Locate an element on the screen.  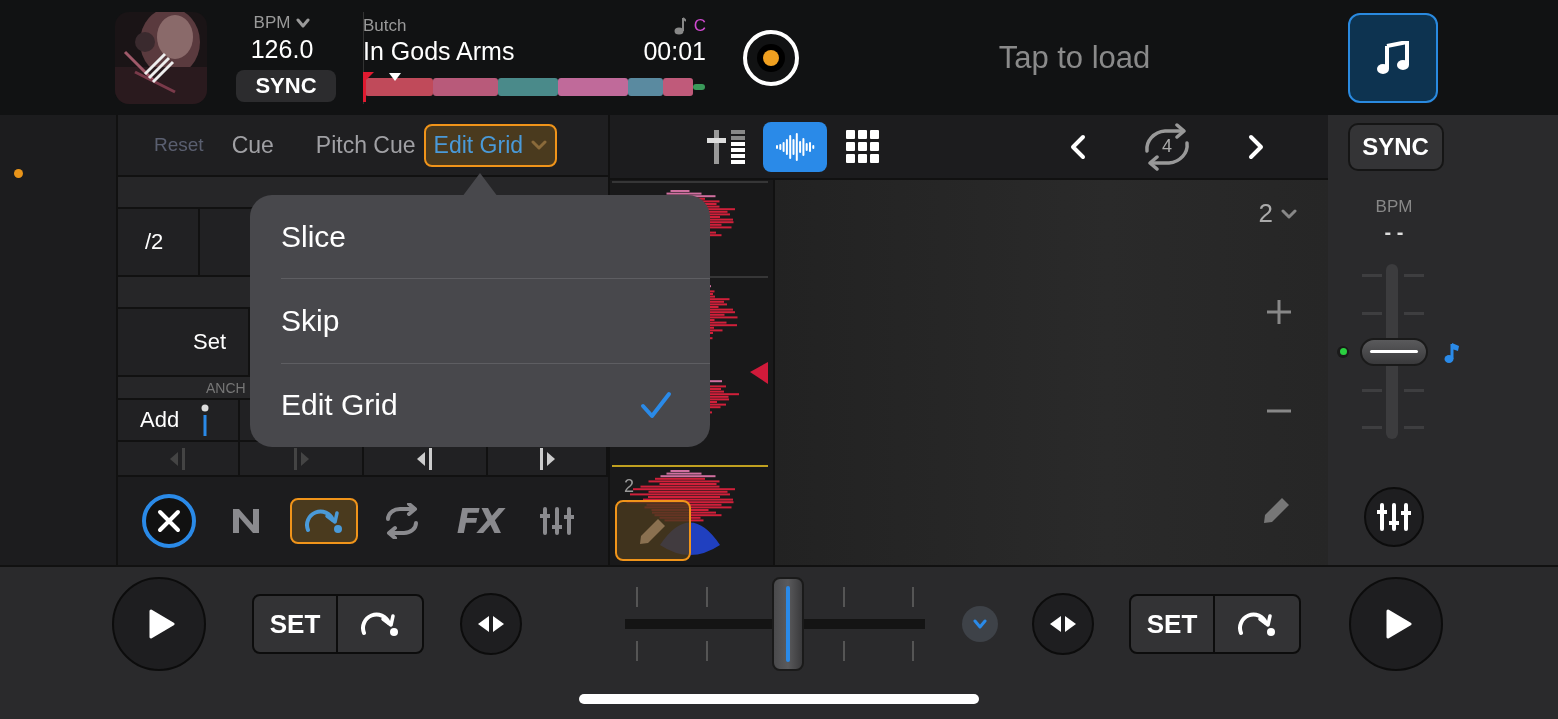
zoom-in-button is located at coordinates (1279, 312).